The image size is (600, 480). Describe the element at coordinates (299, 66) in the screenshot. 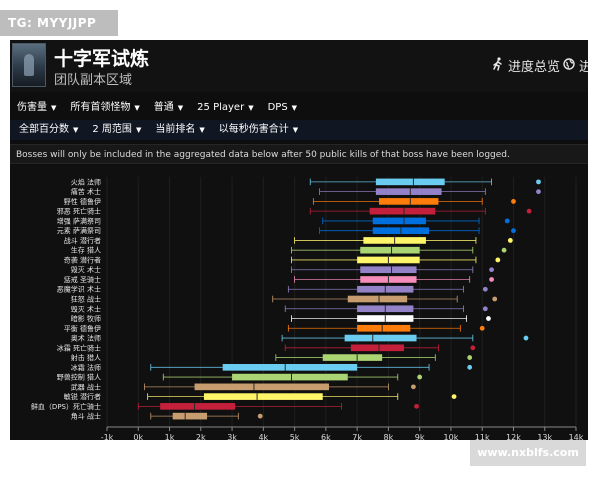

I see `zone-header: 十字军试炼 团队副本区域 进度总览 进` at that location.